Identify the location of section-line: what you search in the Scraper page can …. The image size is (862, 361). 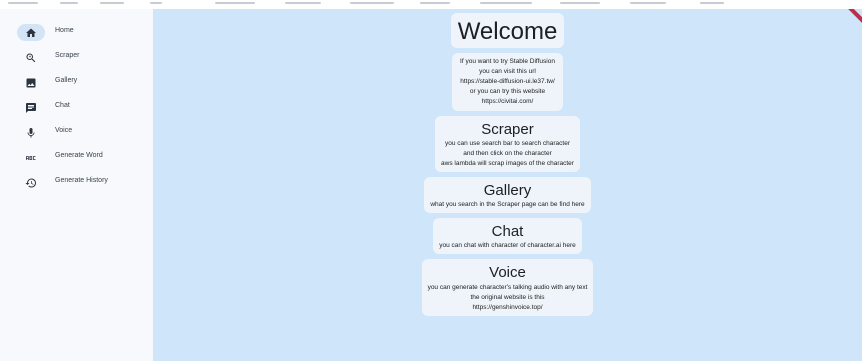
(507, 205).